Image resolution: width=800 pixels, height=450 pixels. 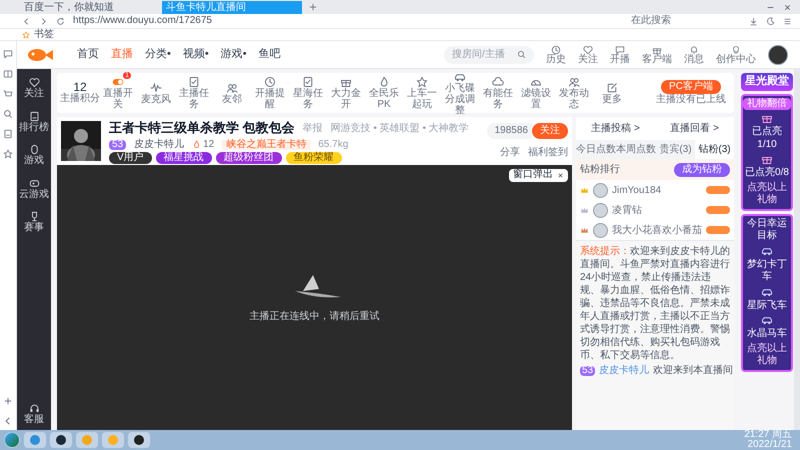 What do you see at coordinates (269, 54) in the screenshot?
I see `nav-link: 鱼吧` at bounding box center [269, 54].